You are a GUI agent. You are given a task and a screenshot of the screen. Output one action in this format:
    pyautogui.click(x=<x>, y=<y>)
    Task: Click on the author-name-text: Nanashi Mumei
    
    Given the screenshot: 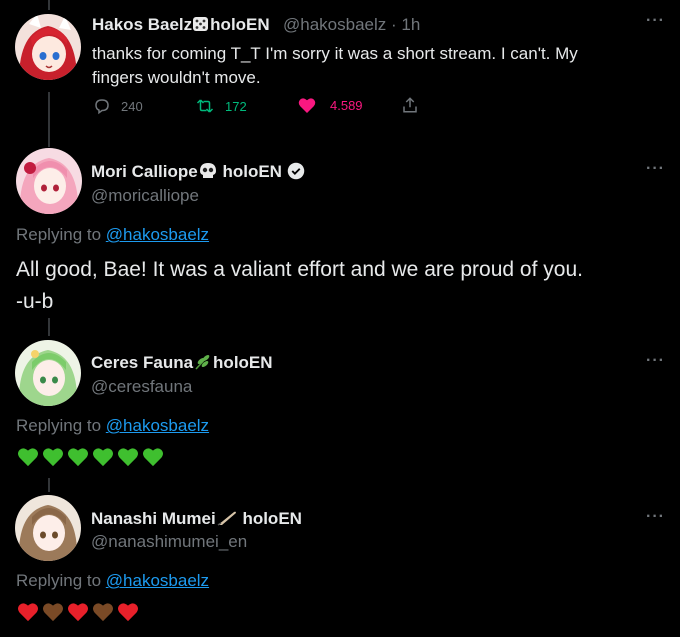 What is the action you would take?
    pyautogui.click(x=153, y=518)
    